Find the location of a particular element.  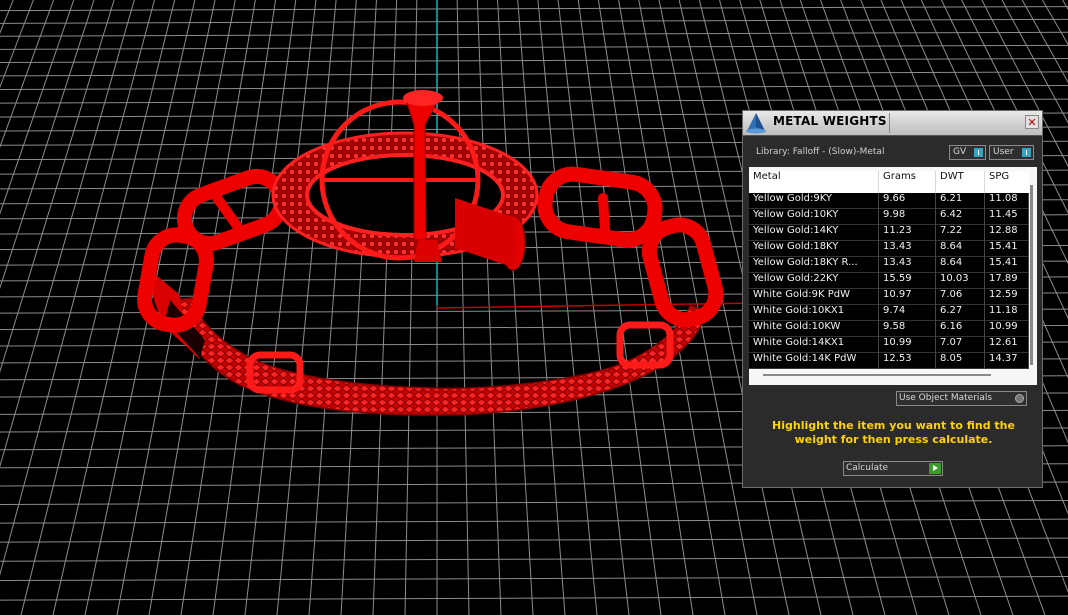

table-row: Yellow Gold:9KY 9.66 6.21 11.08 is located at coordinates (889, 201).